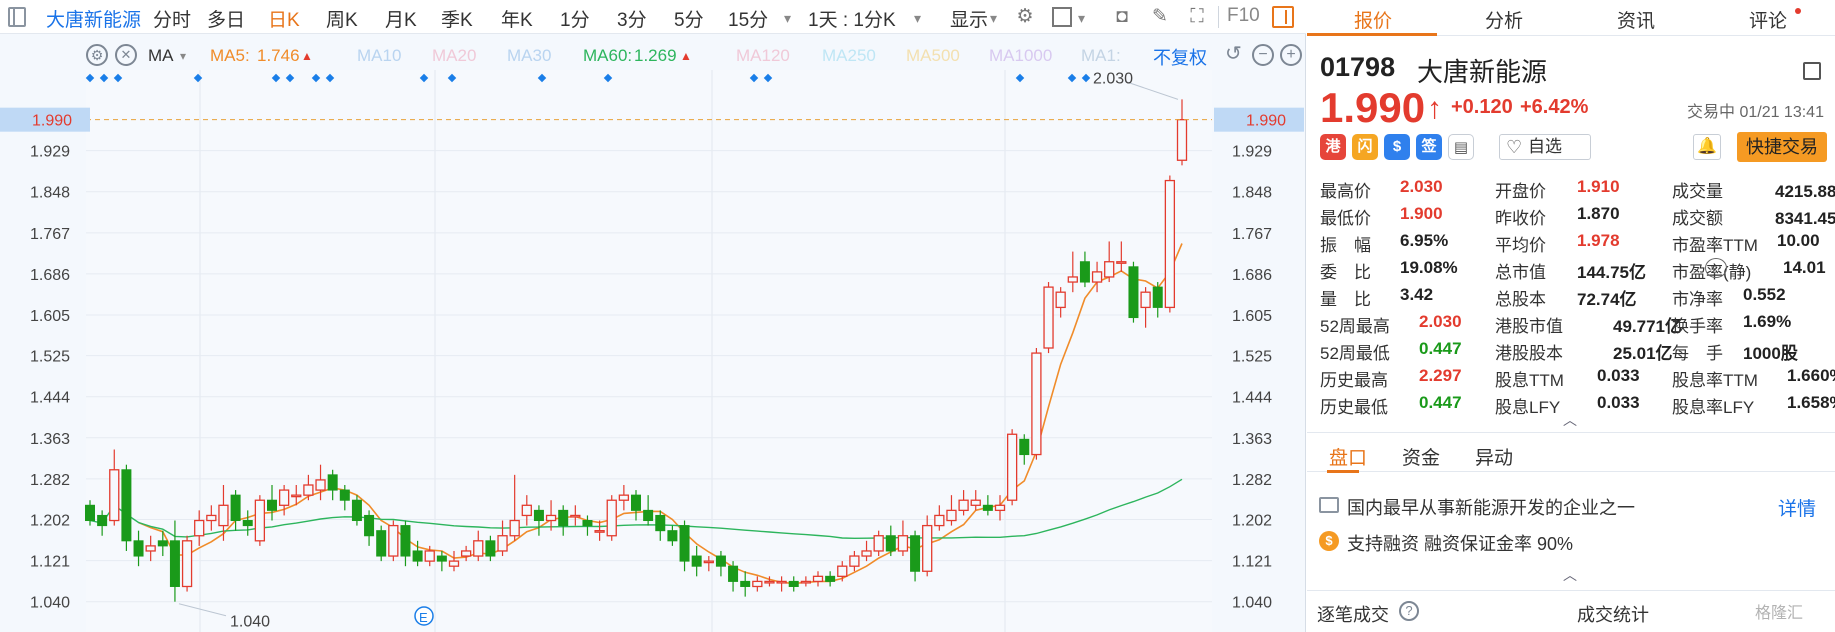 This screenshot has height=632, width=1835. What do you see at coordinates (632, 18) in the screenshot?
I see `period-3min: 3分` at bounding box center [632, 18].